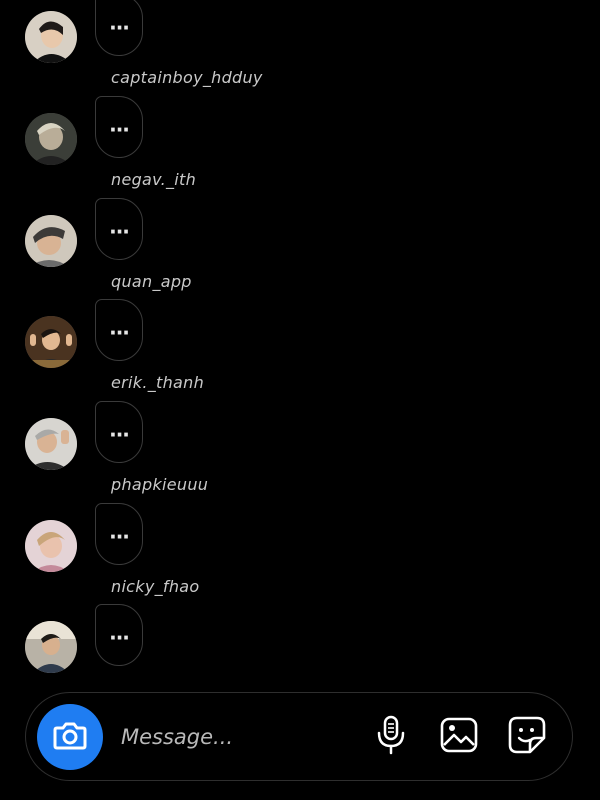 This screenshot has width=600, height=800. I want to click on gallery-icon, so click(459, 737).